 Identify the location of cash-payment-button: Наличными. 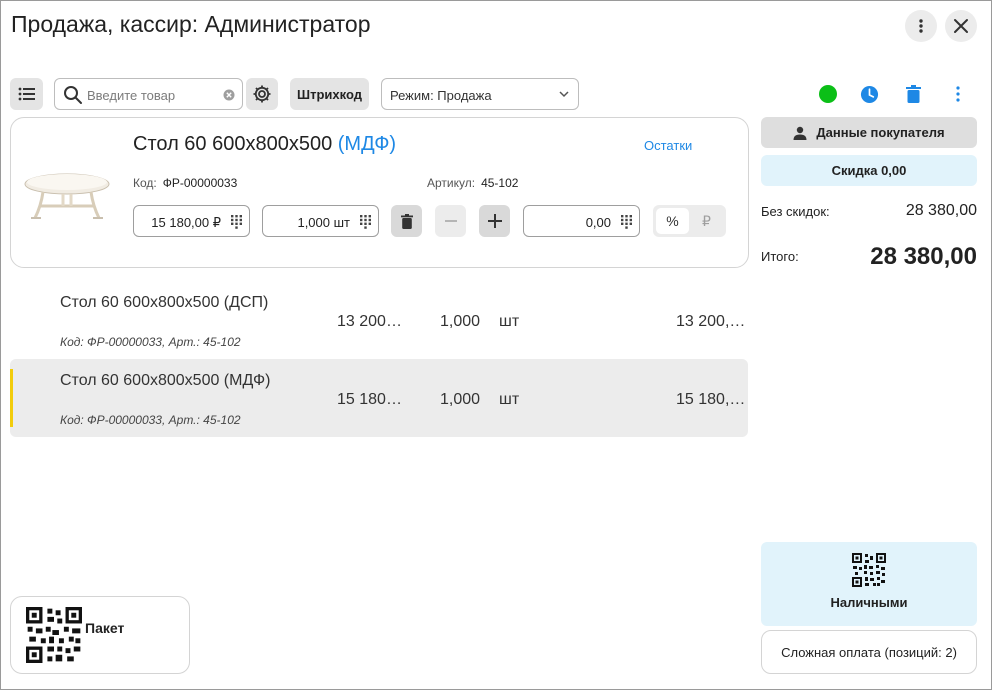
(869, 584).